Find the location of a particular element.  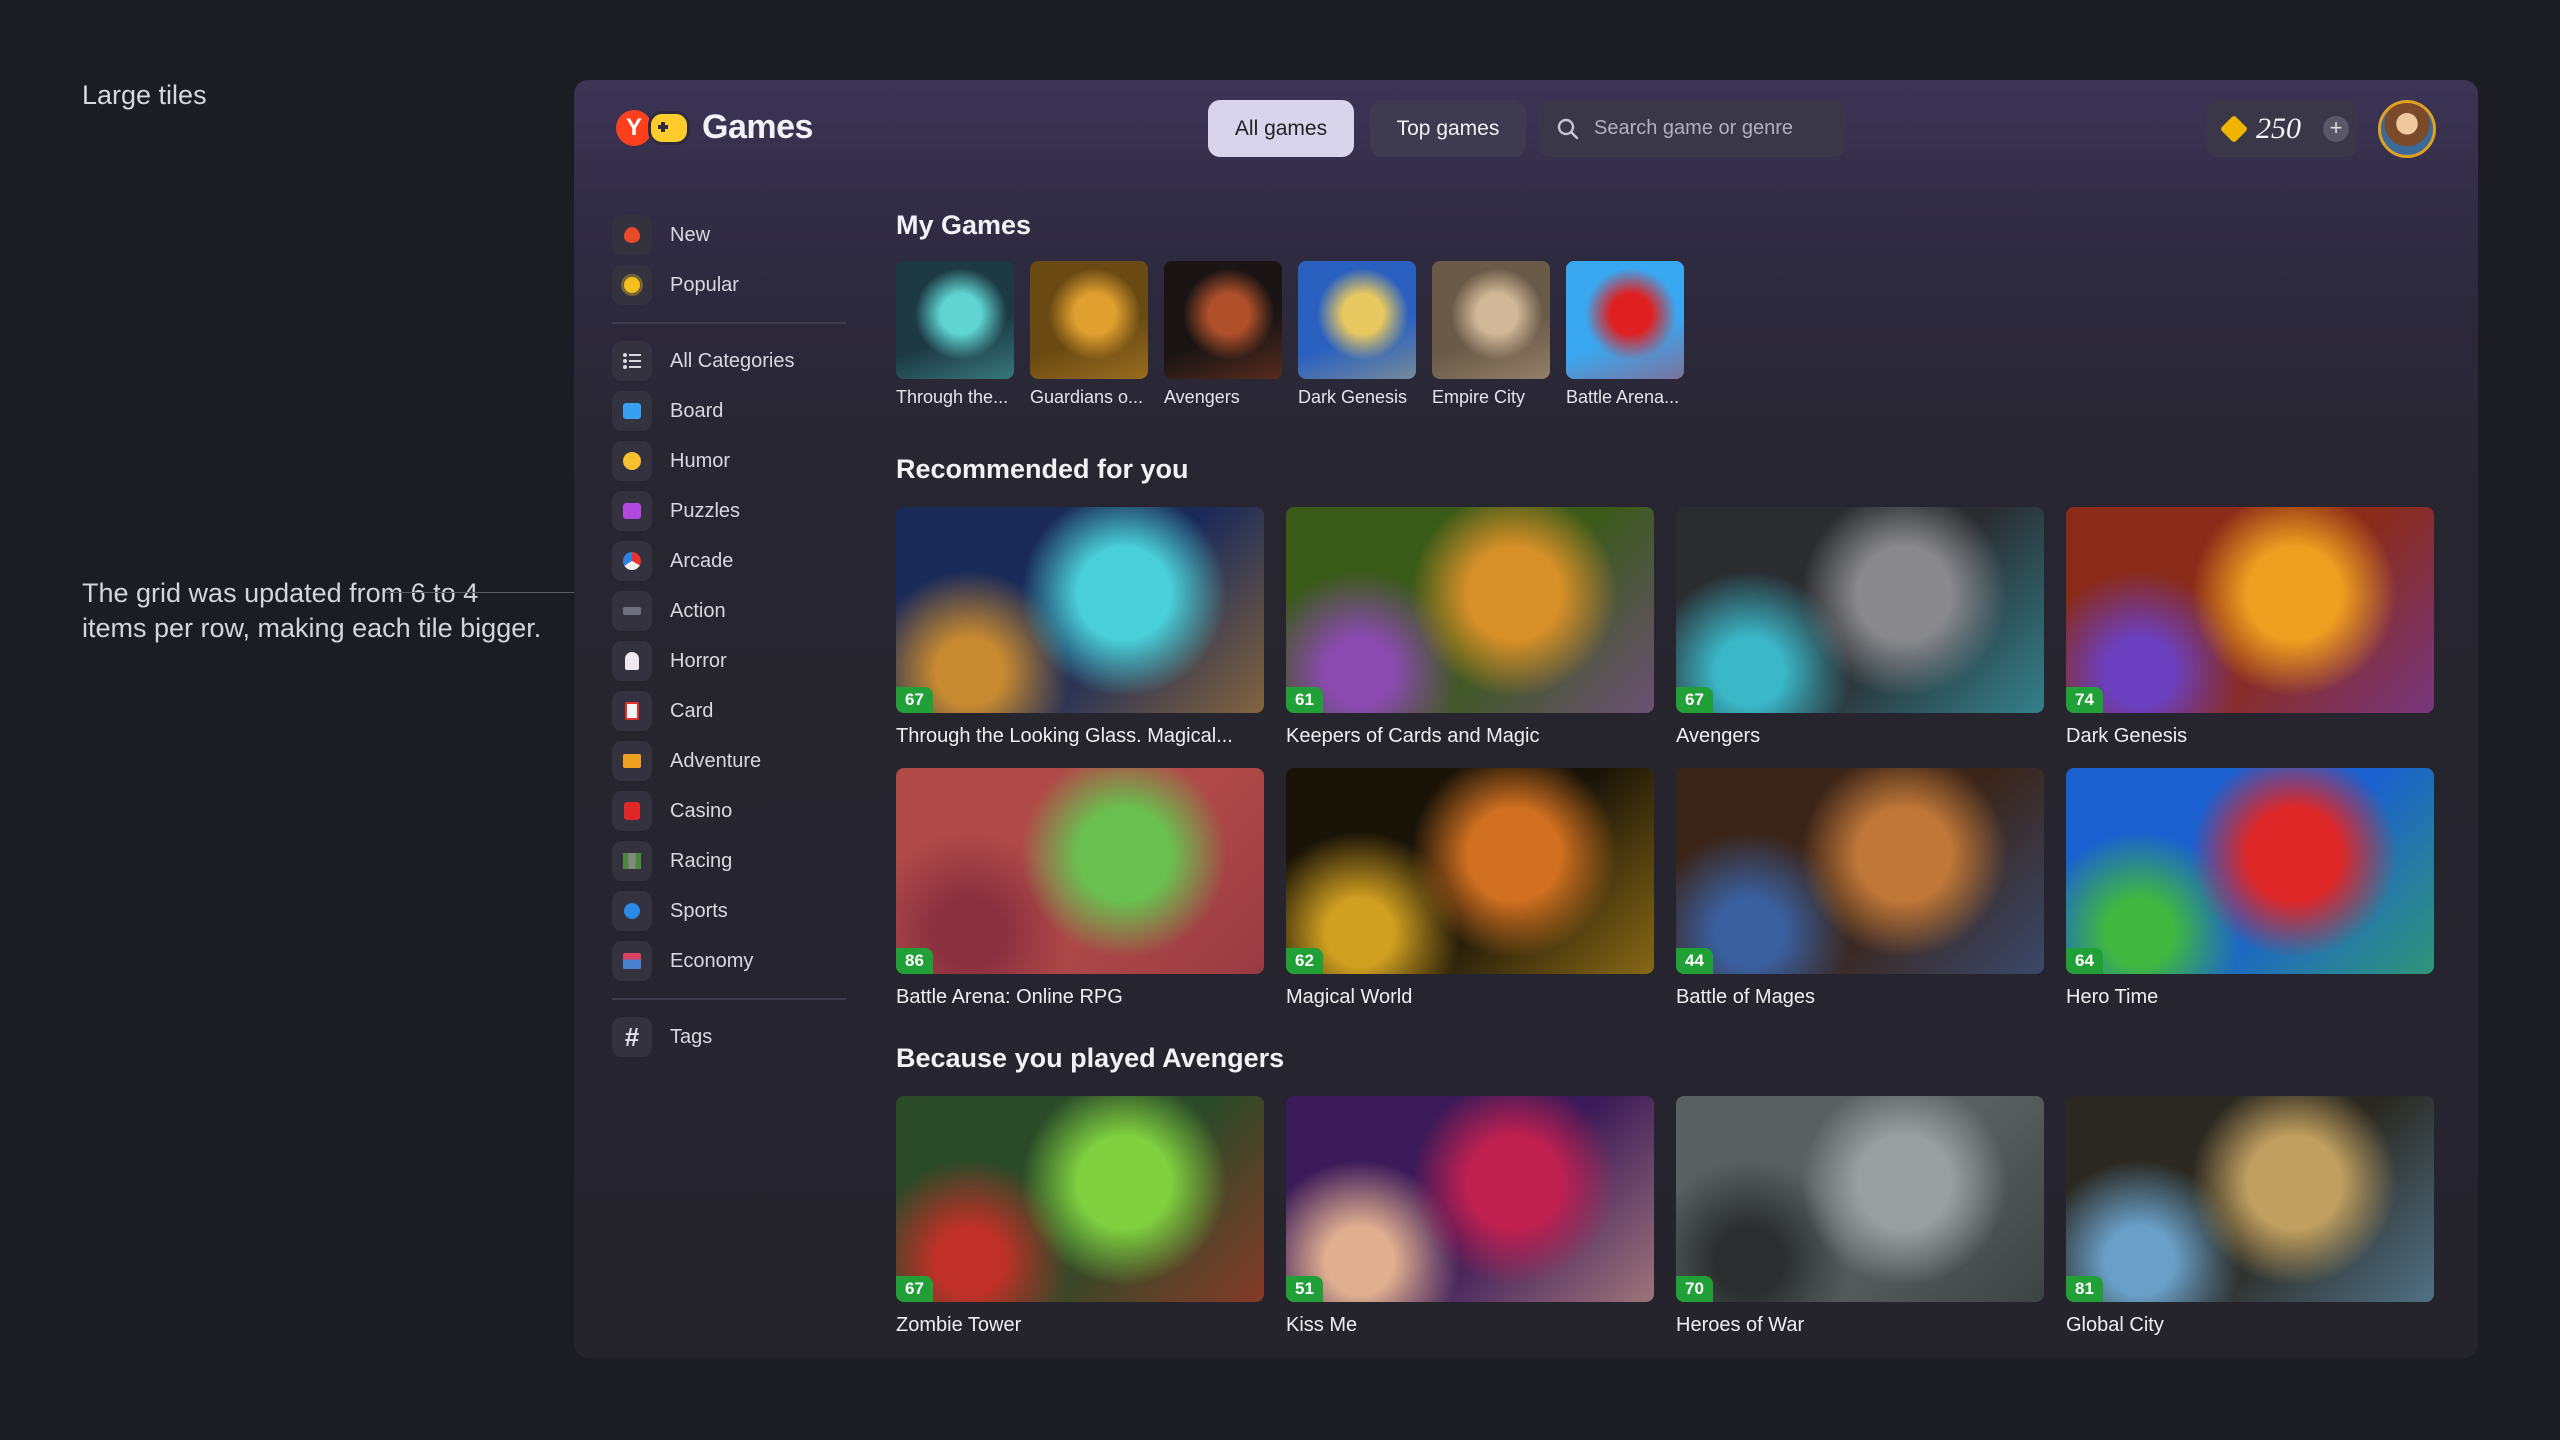

sidebar-item-racing: Racing is located at coordinates (717, 861).